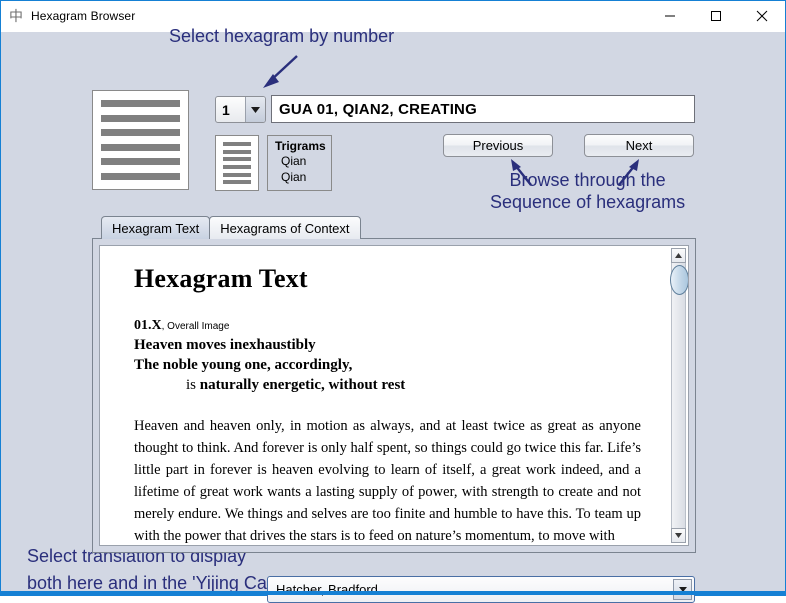 The width and height of the screenshot is (786, 603). I want to click on trigram-lower-name: Qian, so click(294, 177).